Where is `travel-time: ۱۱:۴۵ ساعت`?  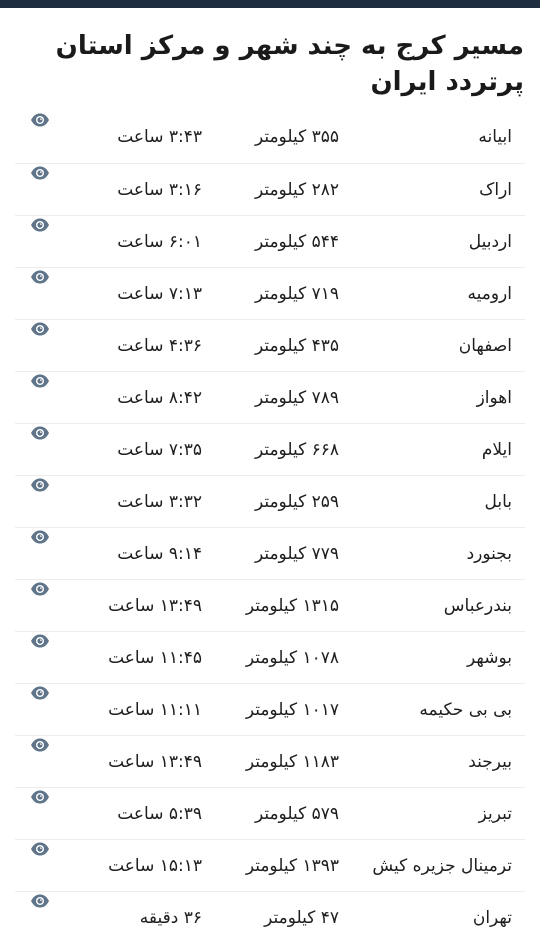 travel-time: ۱۱:۴۵ ساعت is located at coordinates (155, 658).